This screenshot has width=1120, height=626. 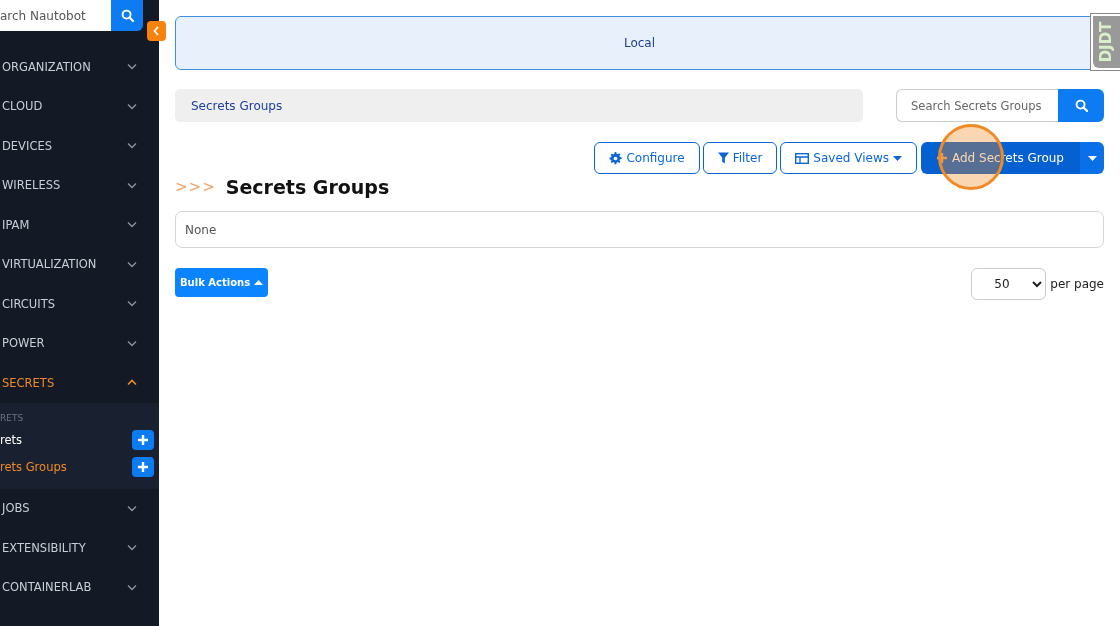 What do you see at coordinates (55, 15) in the screenshot?
I see `search-field: arch Nautobot` at bounding box center [55, 15].